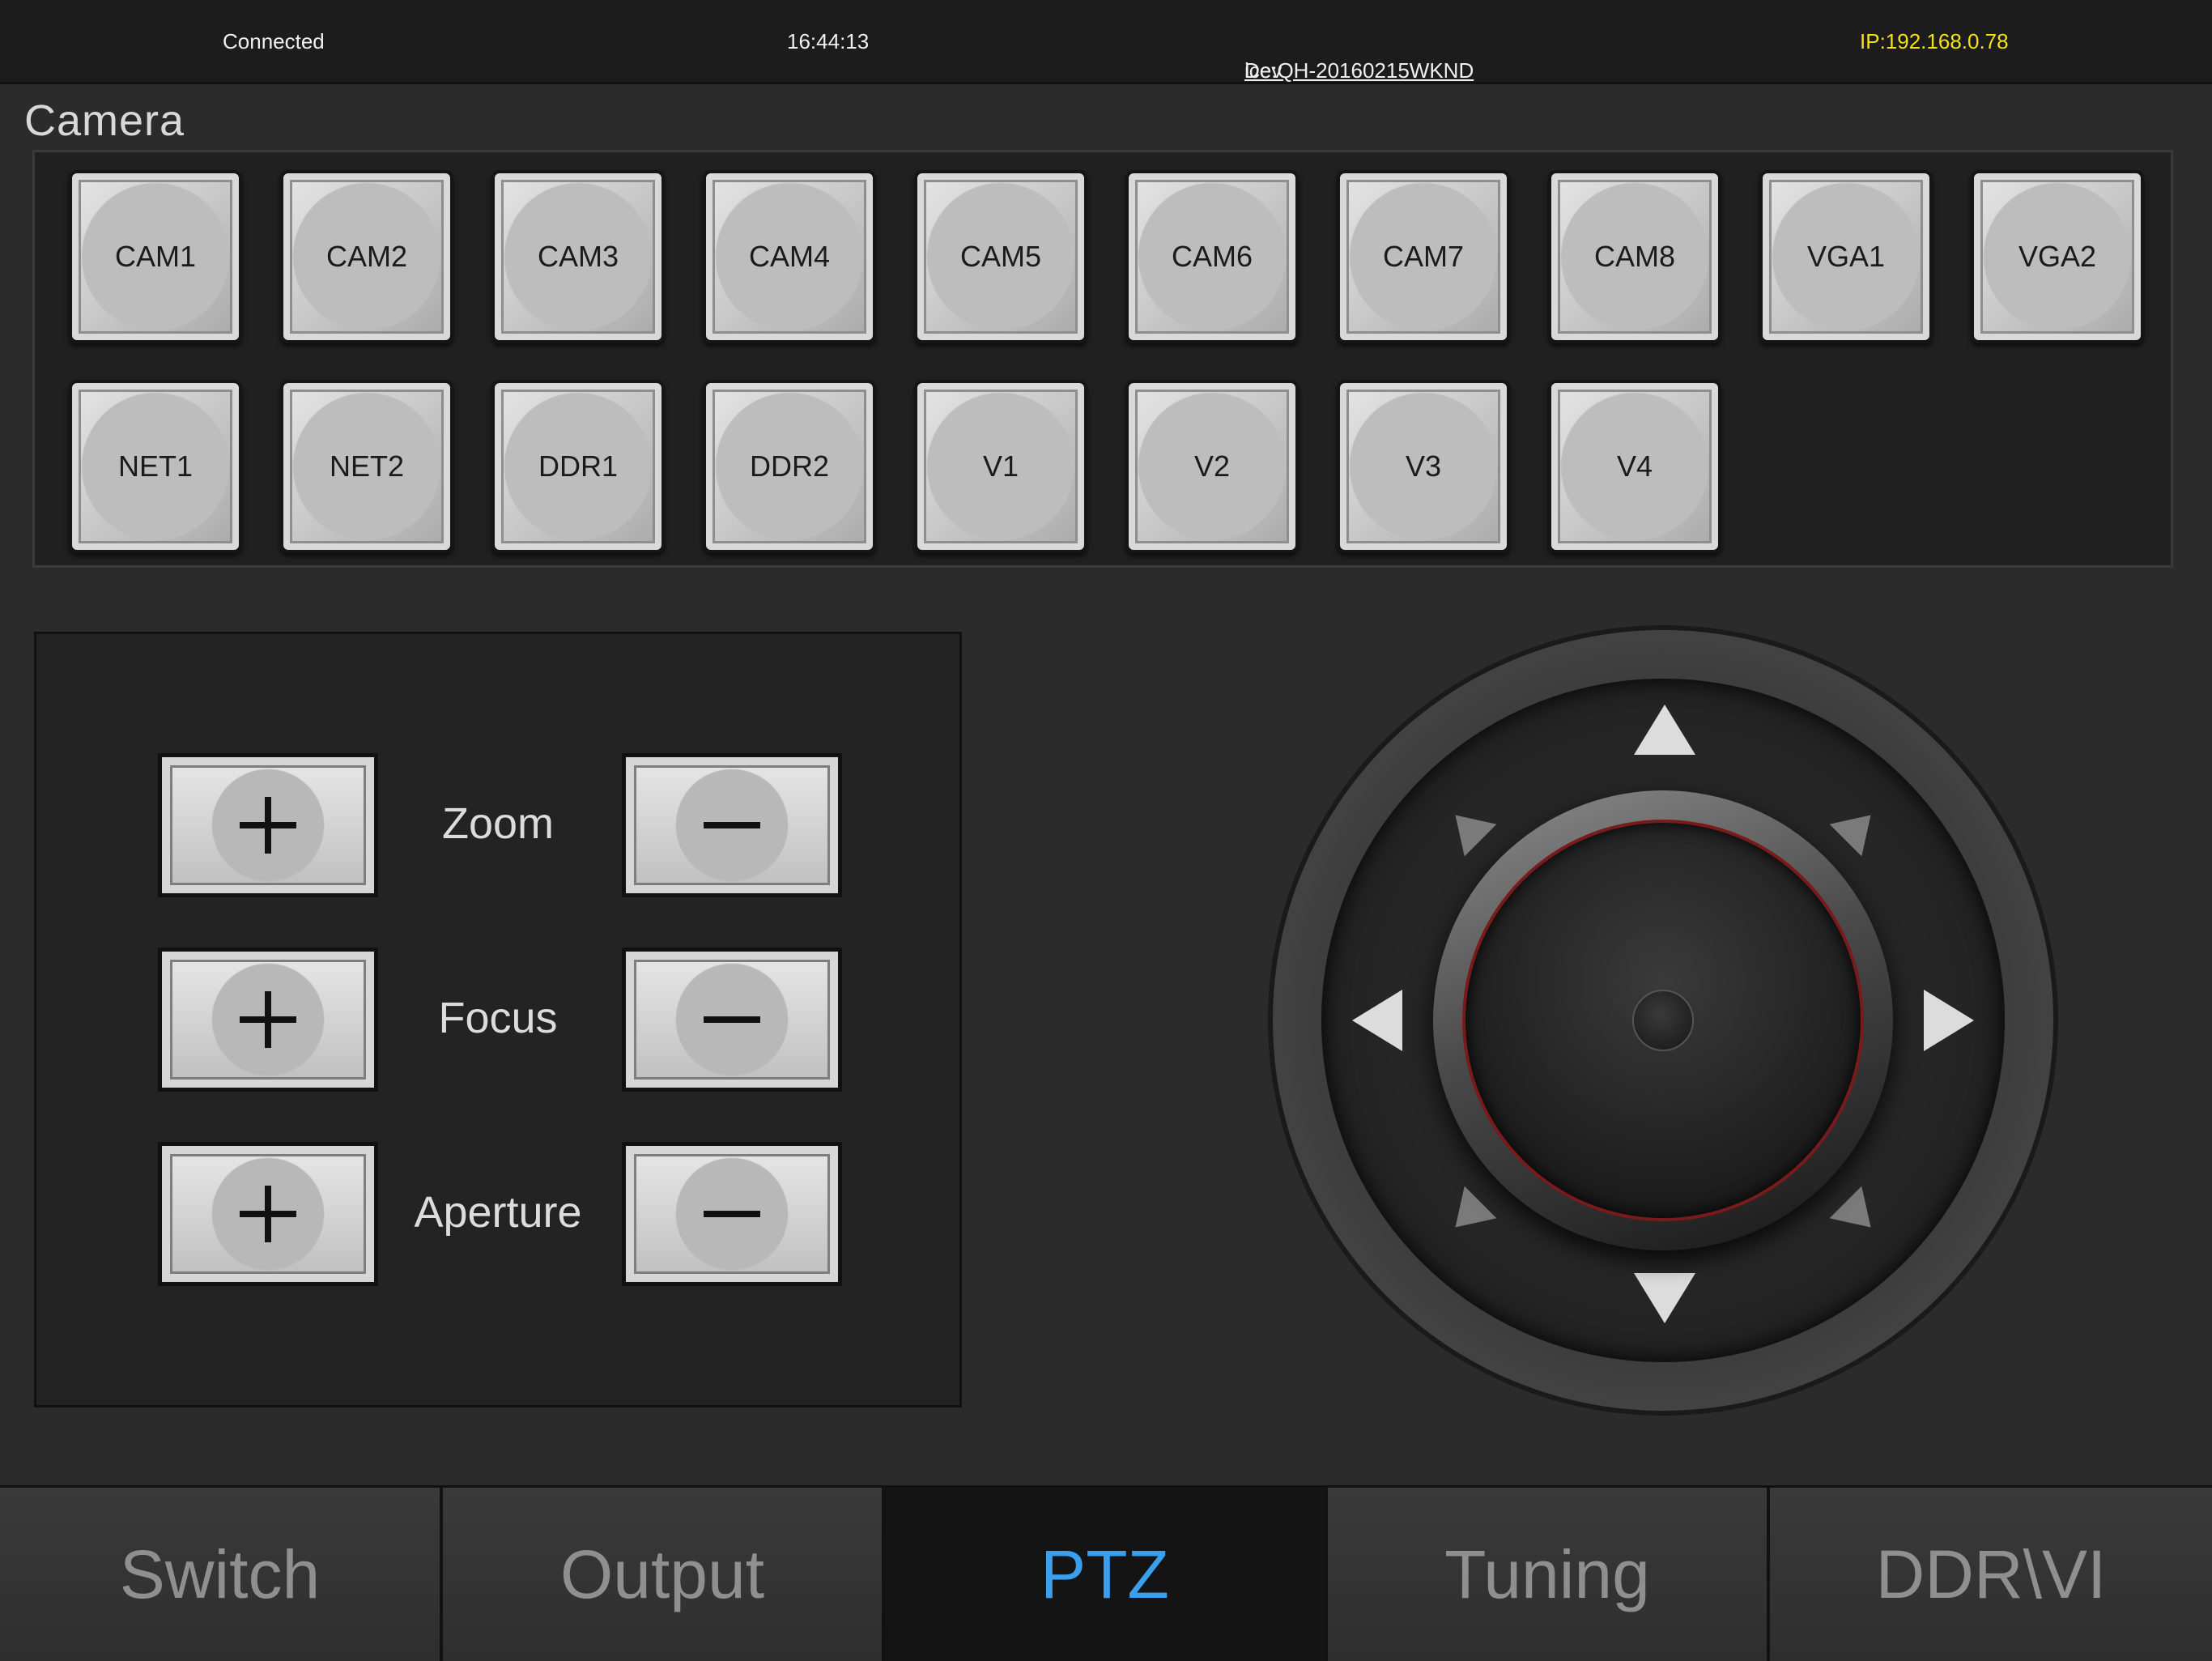  What do you see at coordinates (790, 256) in the screenshot?
I see `cam-button-cam4: CAM4` at bounding box center [790, 256].